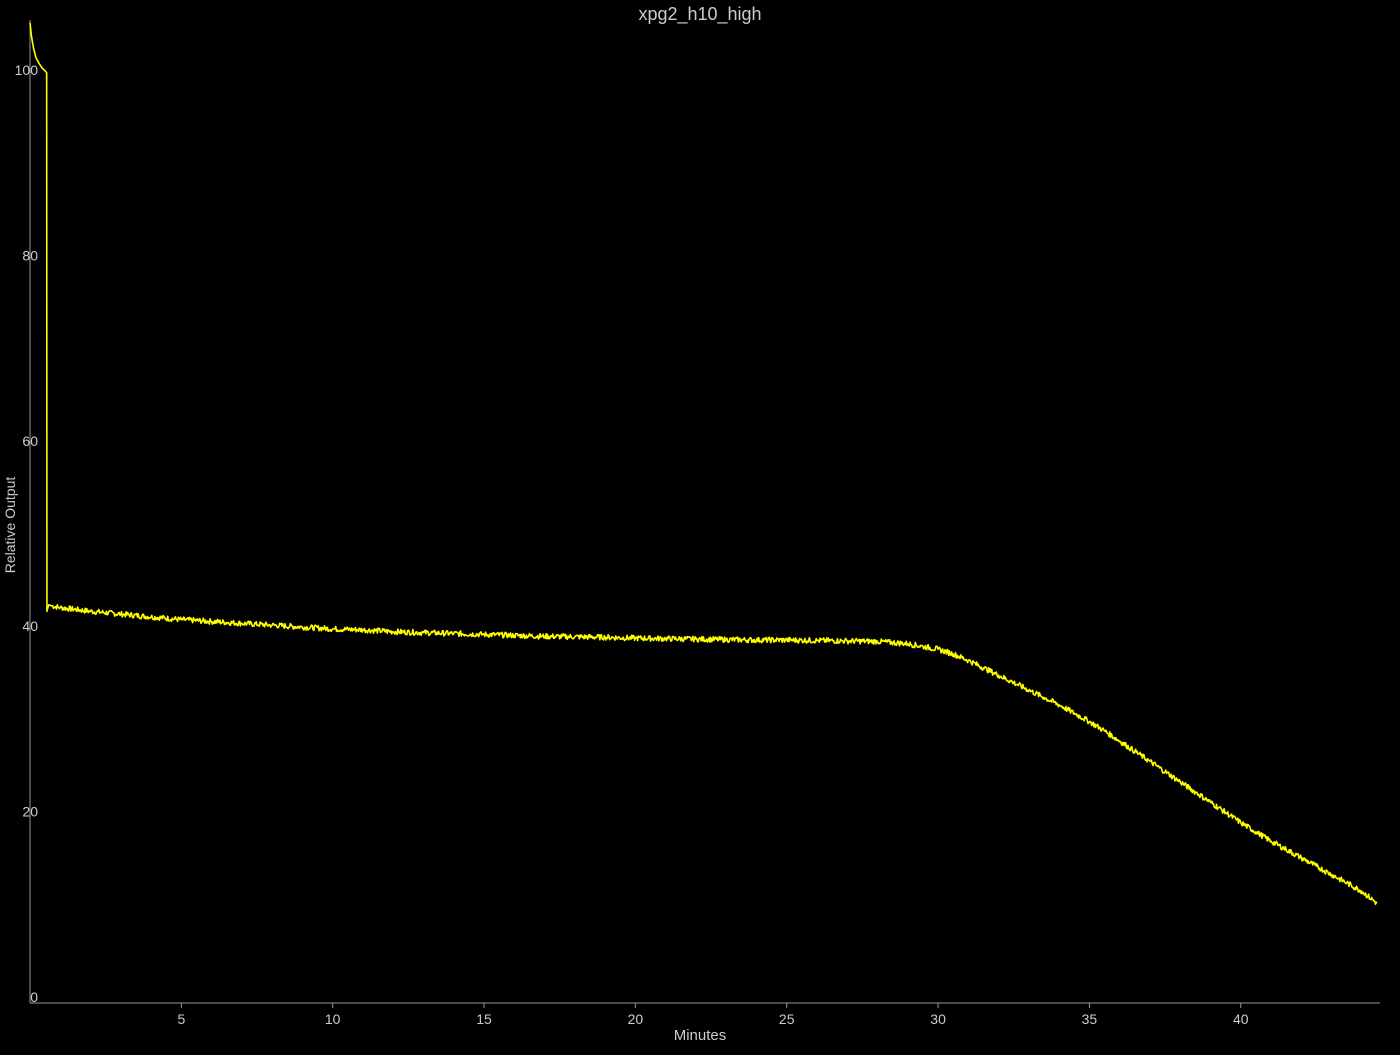 The image size is (1400, 1055). Describe the element at coordinates (636, 1019) in the screenshot. I see `x-tick-label: 20` at that location.